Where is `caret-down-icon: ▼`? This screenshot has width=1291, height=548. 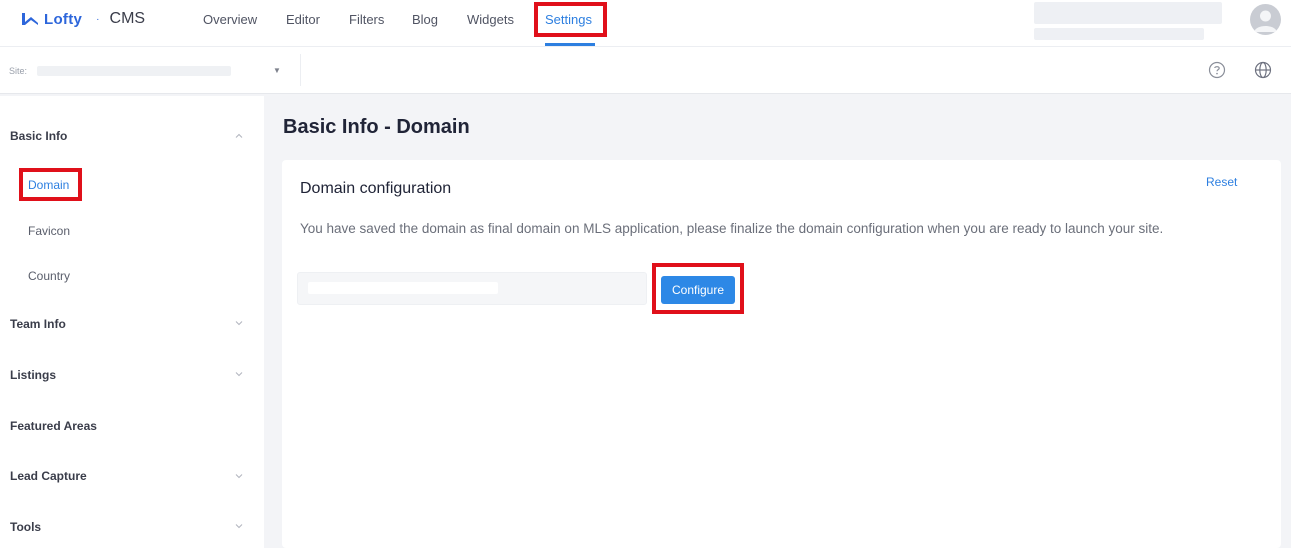
caret-down-icon: ▼ is located at coordinates (277, 70).